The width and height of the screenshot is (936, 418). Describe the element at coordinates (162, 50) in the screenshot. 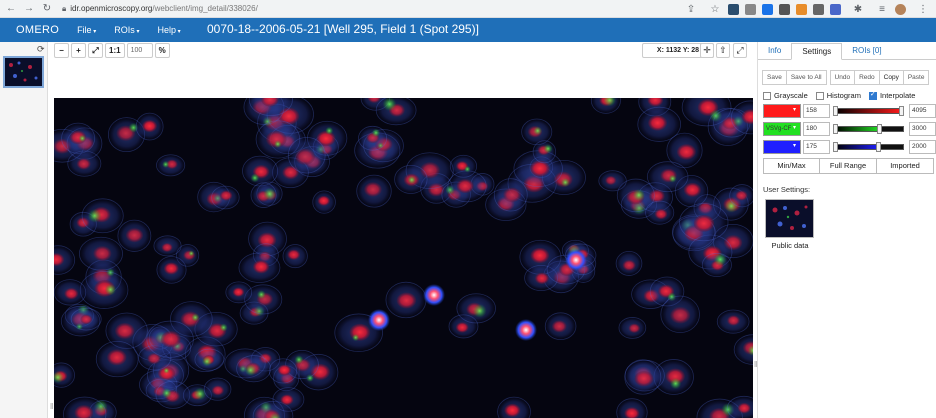

I see `zoom-percent-button: %` at that location.